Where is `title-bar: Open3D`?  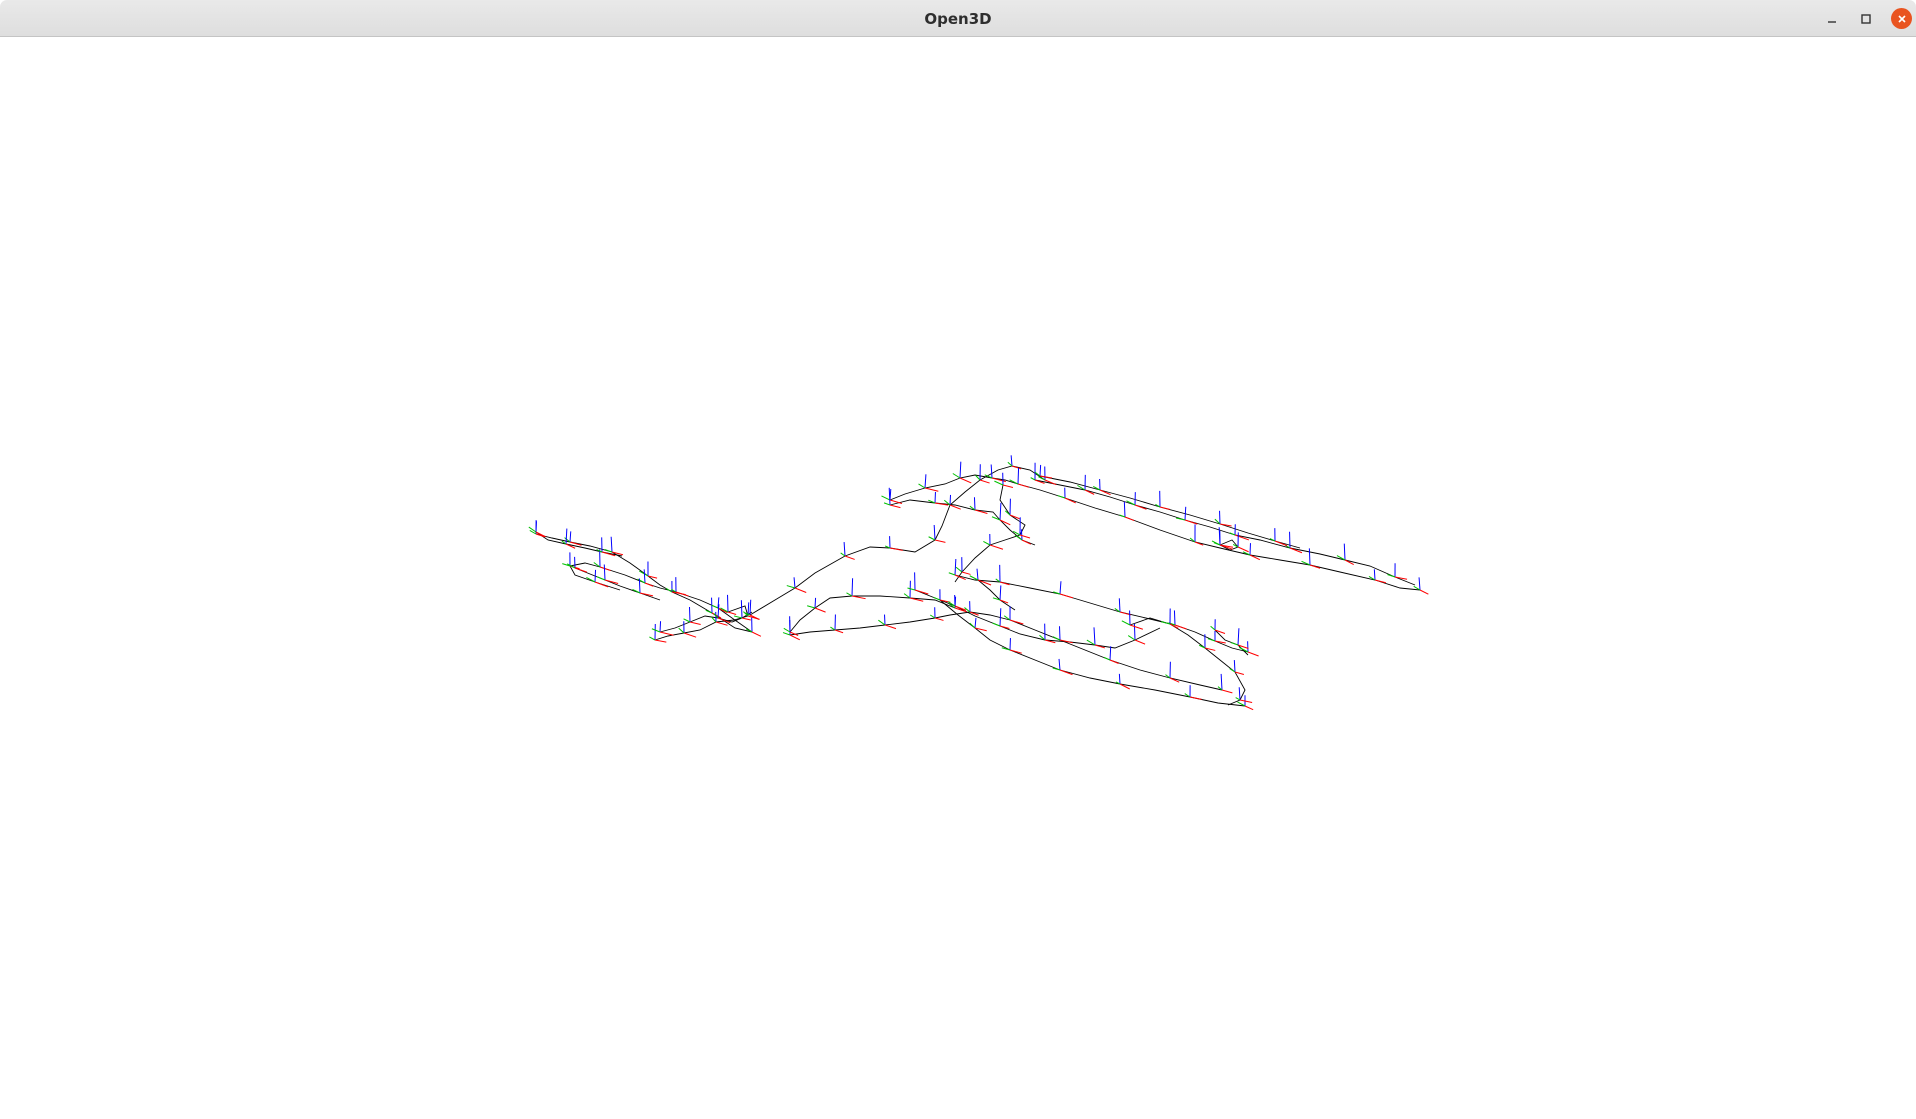
title-bar: Open3D is located at coordinates (958, 18).